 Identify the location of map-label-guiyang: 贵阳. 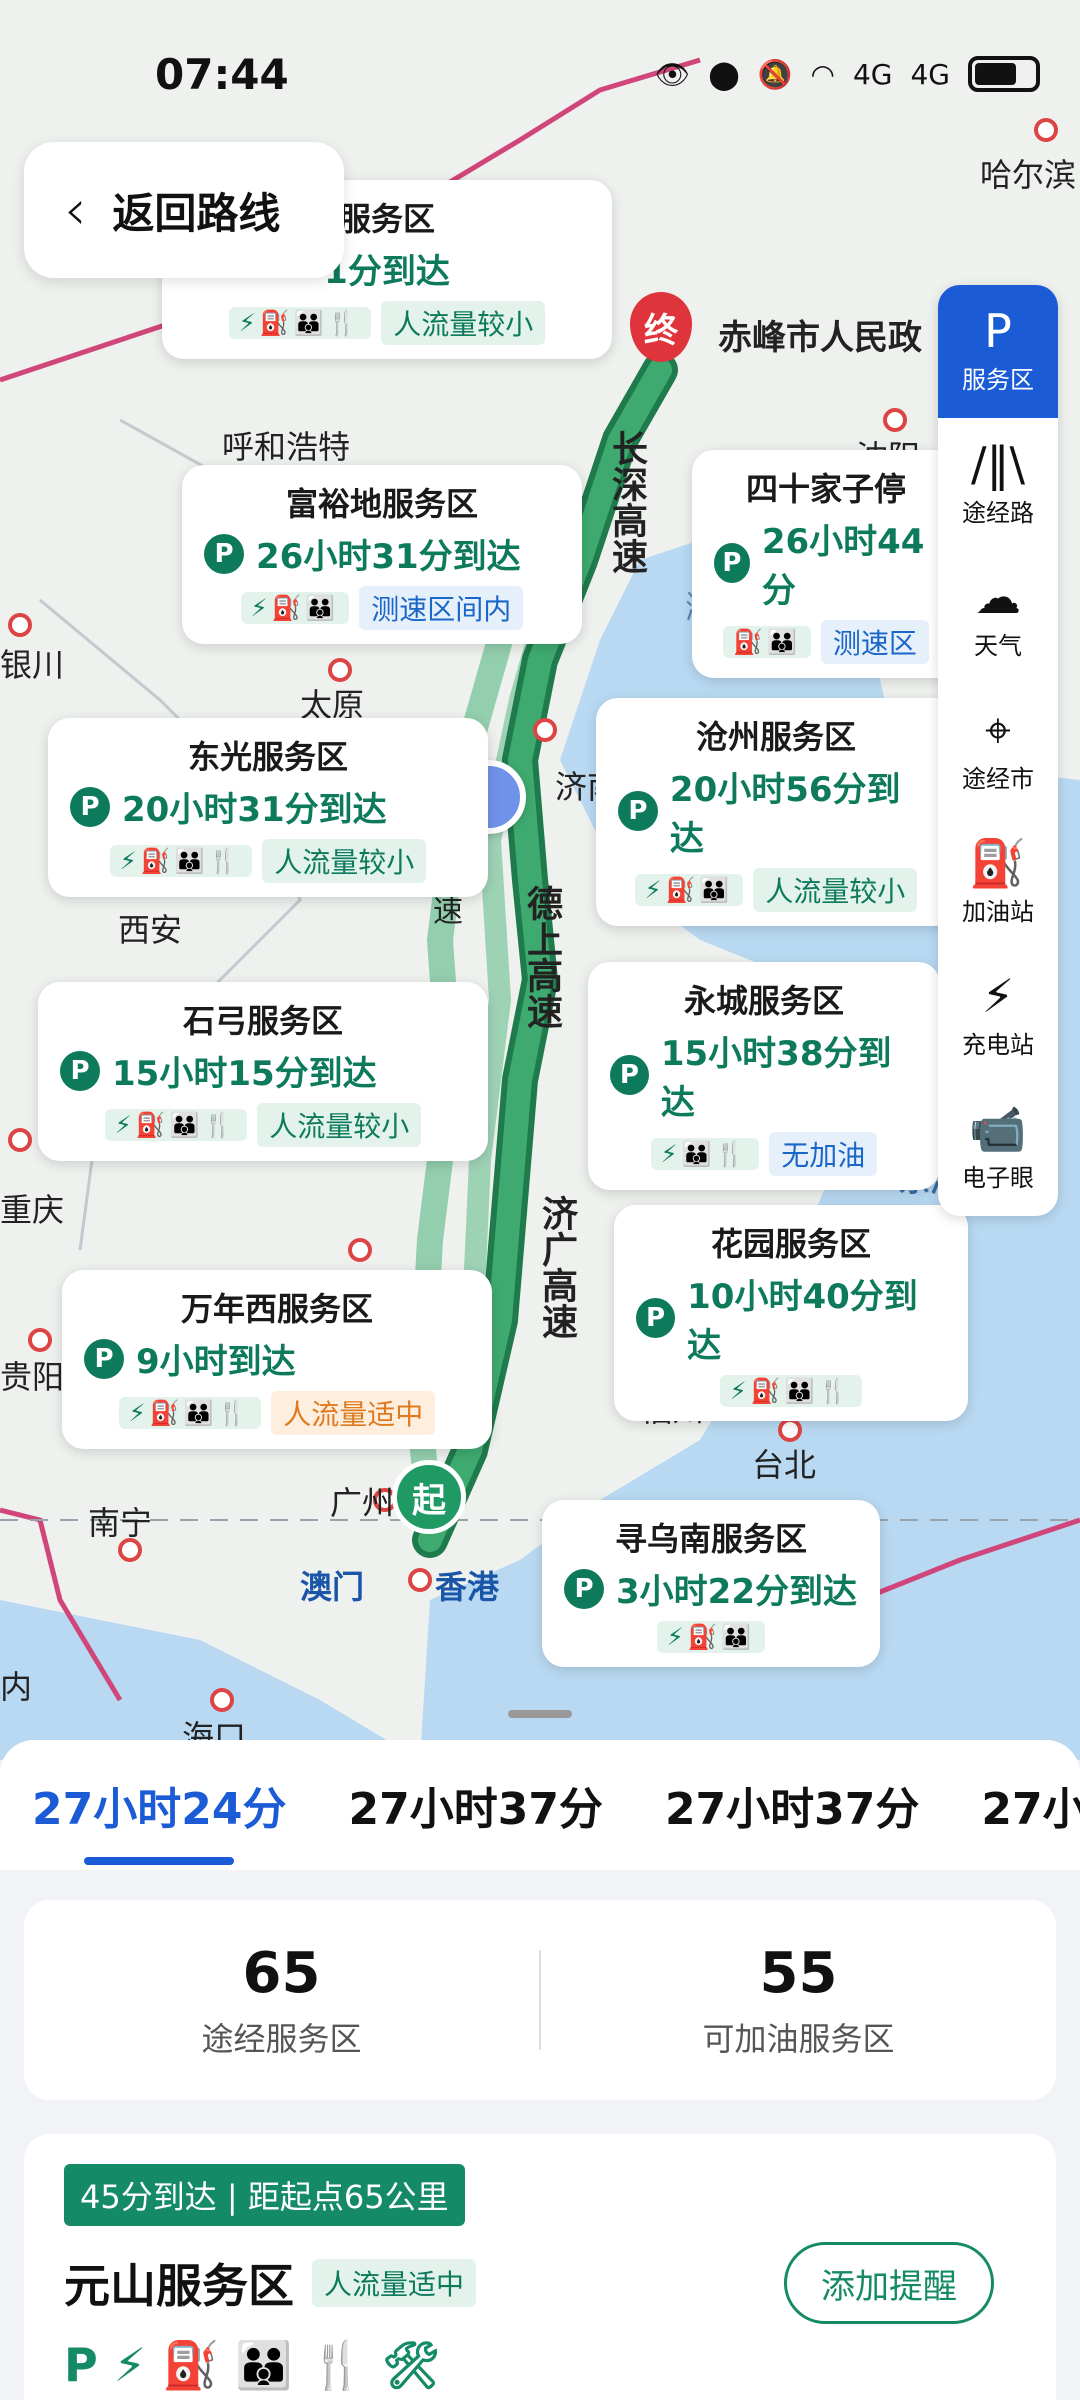
(32, 1377).